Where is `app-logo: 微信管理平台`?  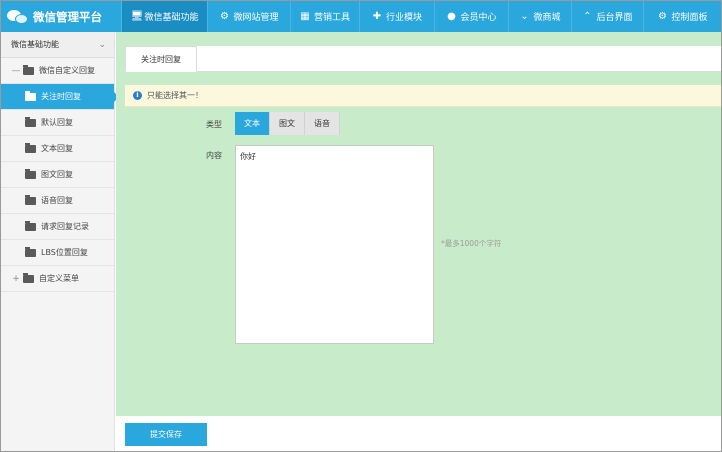
app-logo: 微信管理平台 is located at coordinates (61, 16).